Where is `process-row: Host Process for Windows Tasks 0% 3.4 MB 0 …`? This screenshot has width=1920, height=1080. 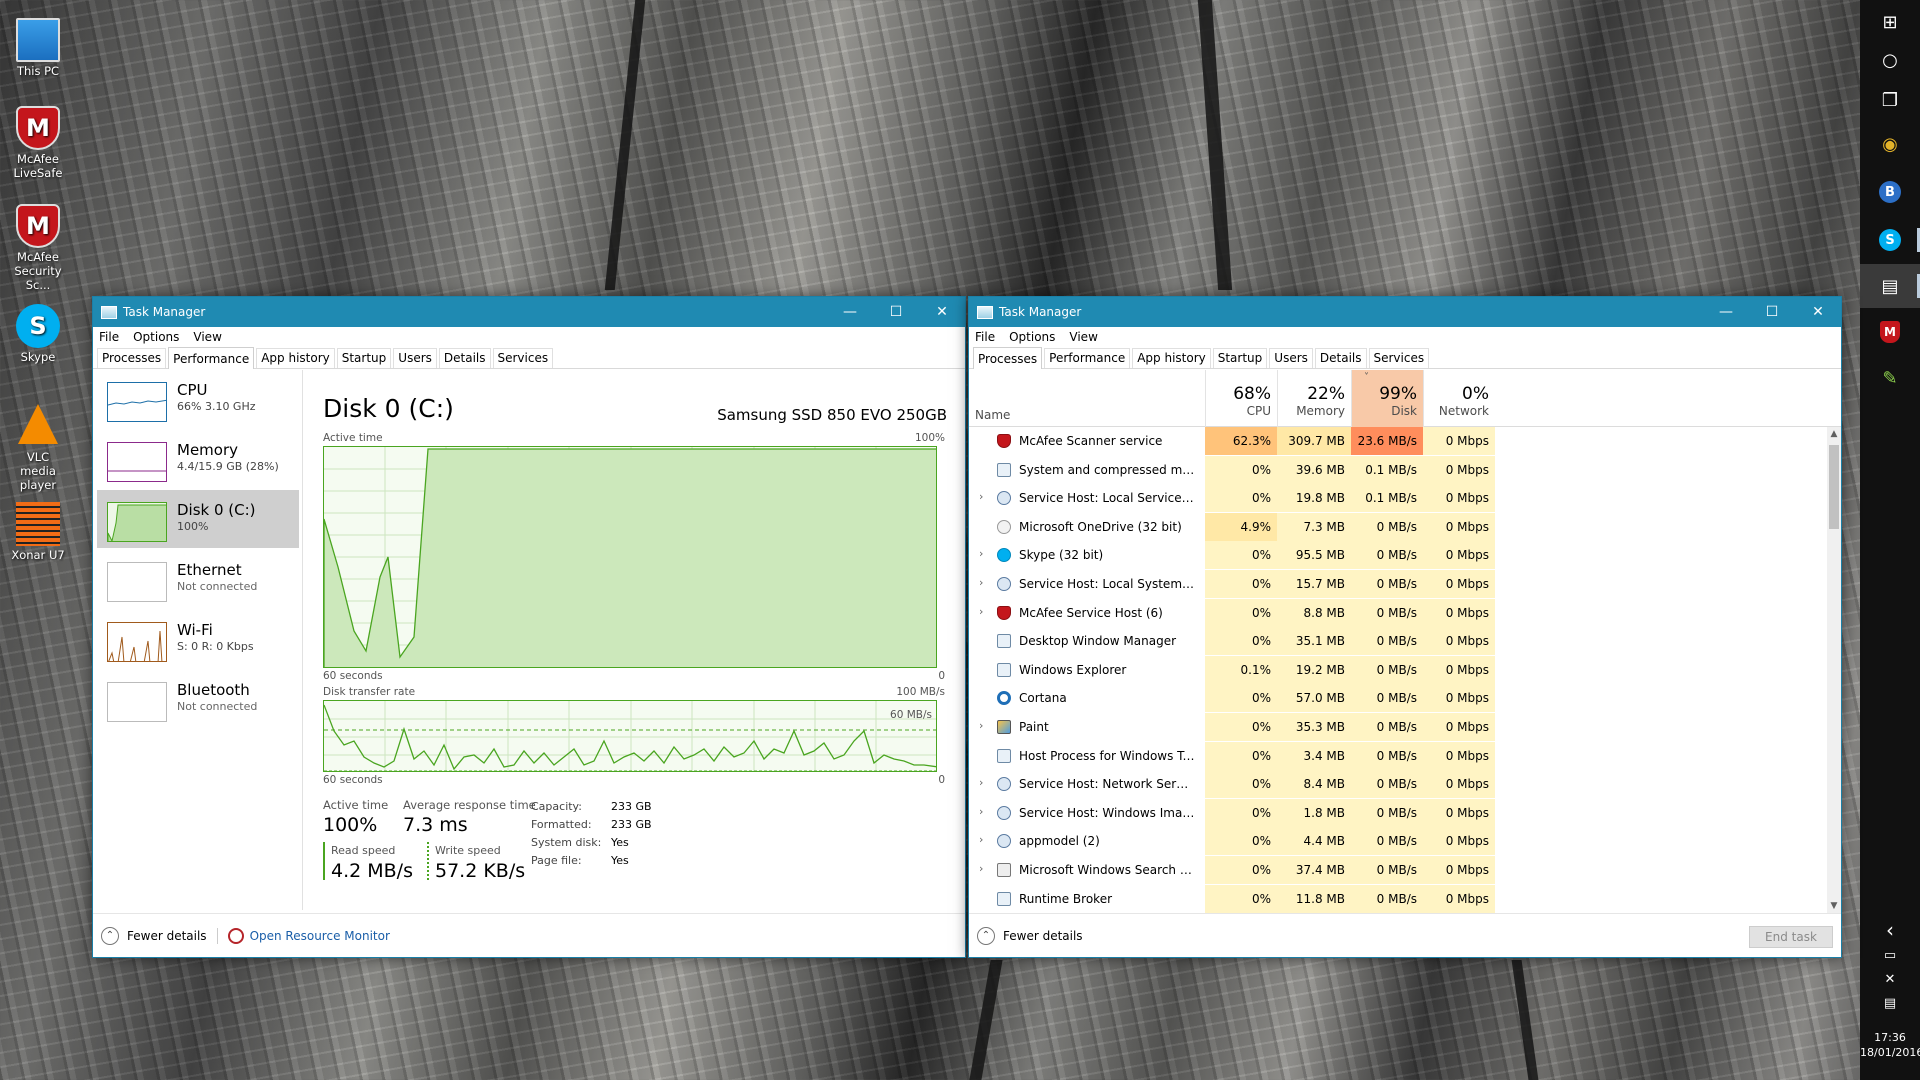
process-row: Host Process for Windows Tasks 0% 3.4 MB 0 … is located at coordinates (1399, 755).